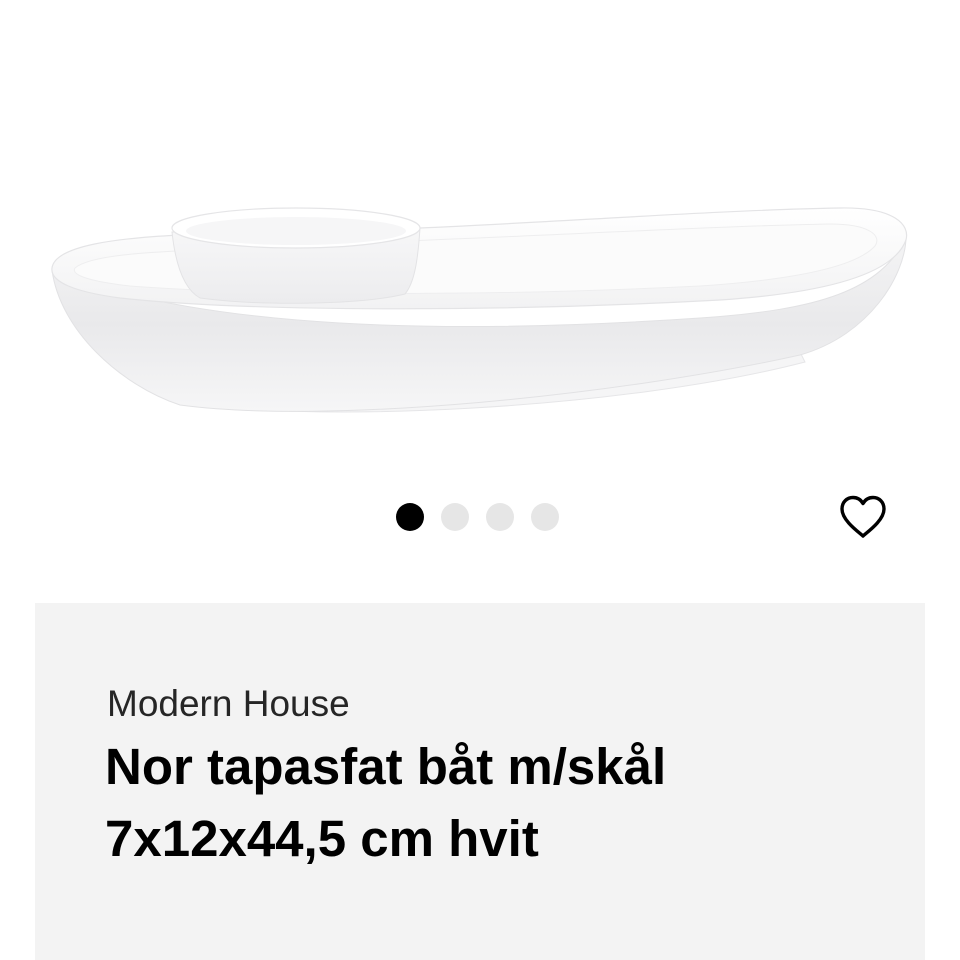  I want to click on heart-outline-icon, so click(863, 516).